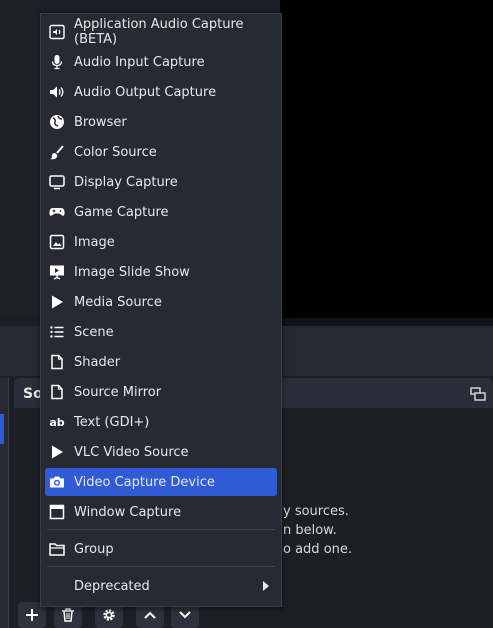 The width and height of the screenshot is (493, 628). What do you see at coordinates (131, 452) in the screenshot?
I see `menu-item-label: VLC Video Source` at bounding box center [131, 452].